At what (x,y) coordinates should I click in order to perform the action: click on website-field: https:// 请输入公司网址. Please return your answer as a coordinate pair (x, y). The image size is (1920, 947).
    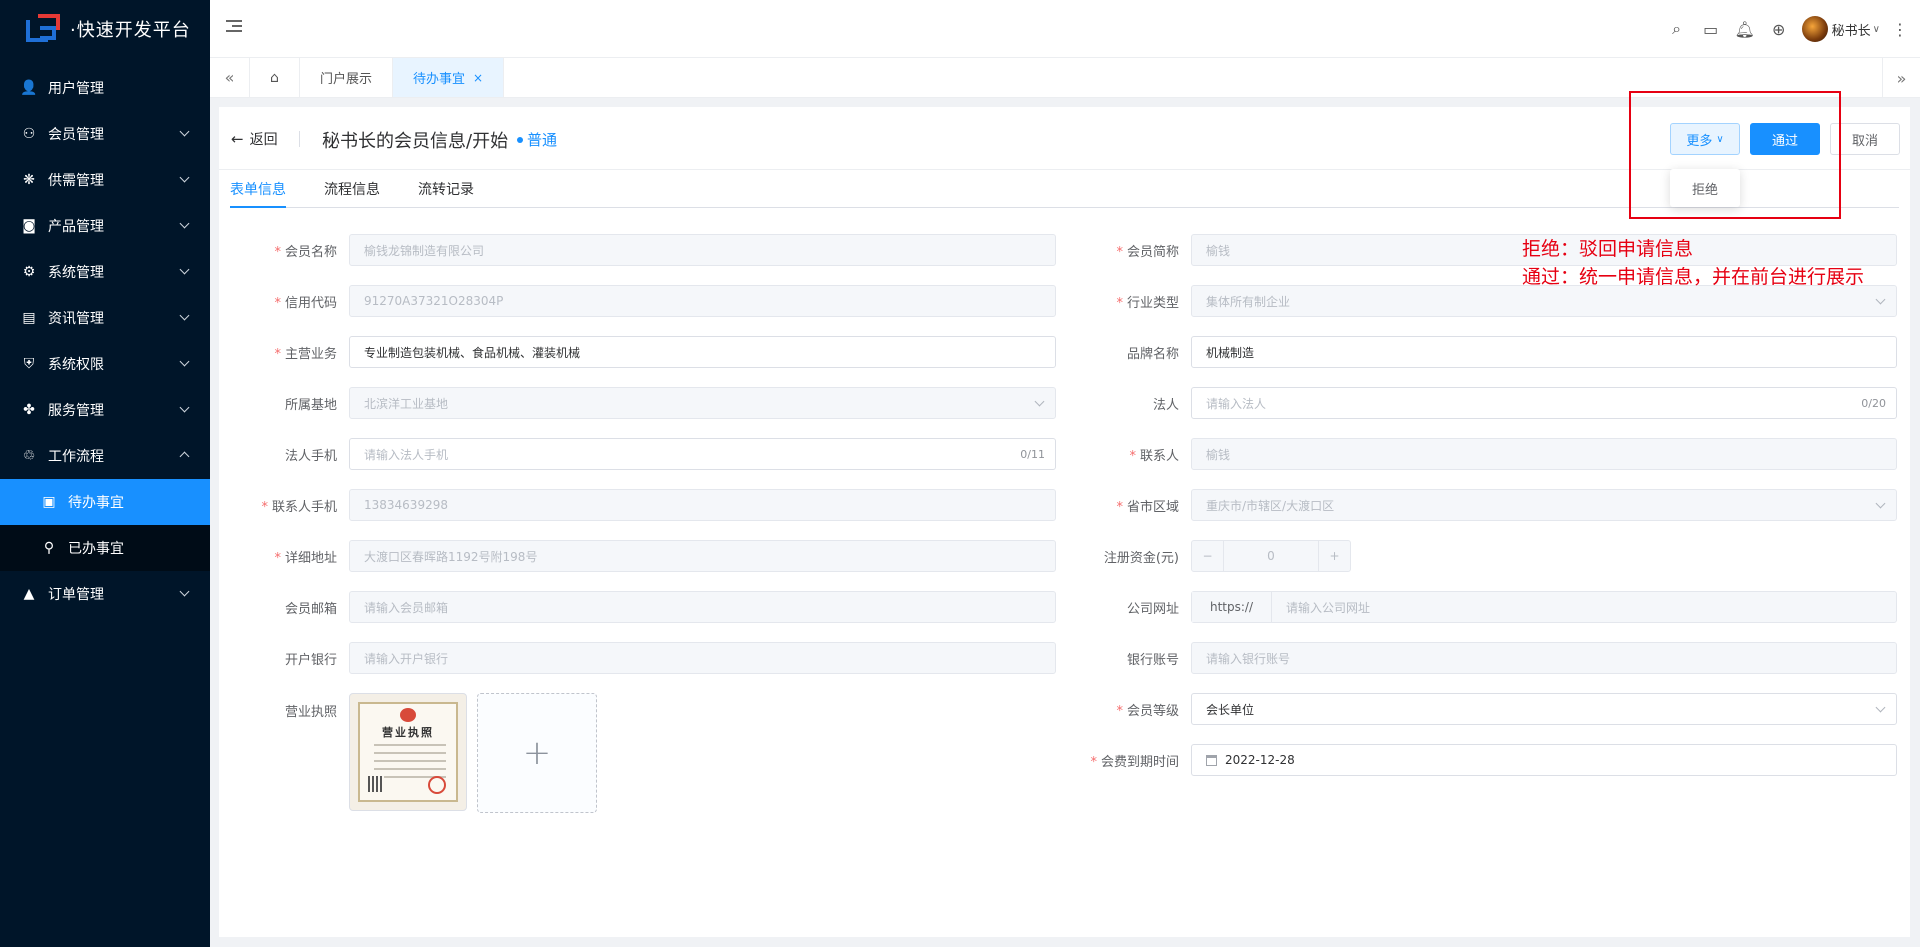
    Looking at the image, I should click on (1544, 607).